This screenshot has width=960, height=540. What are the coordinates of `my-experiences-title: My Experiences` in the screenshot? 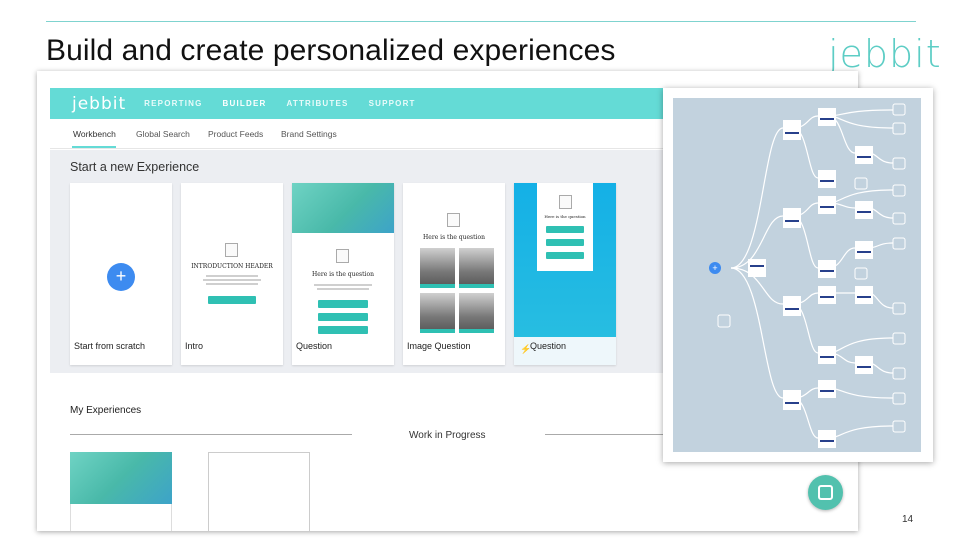 It's located at (106, 410).